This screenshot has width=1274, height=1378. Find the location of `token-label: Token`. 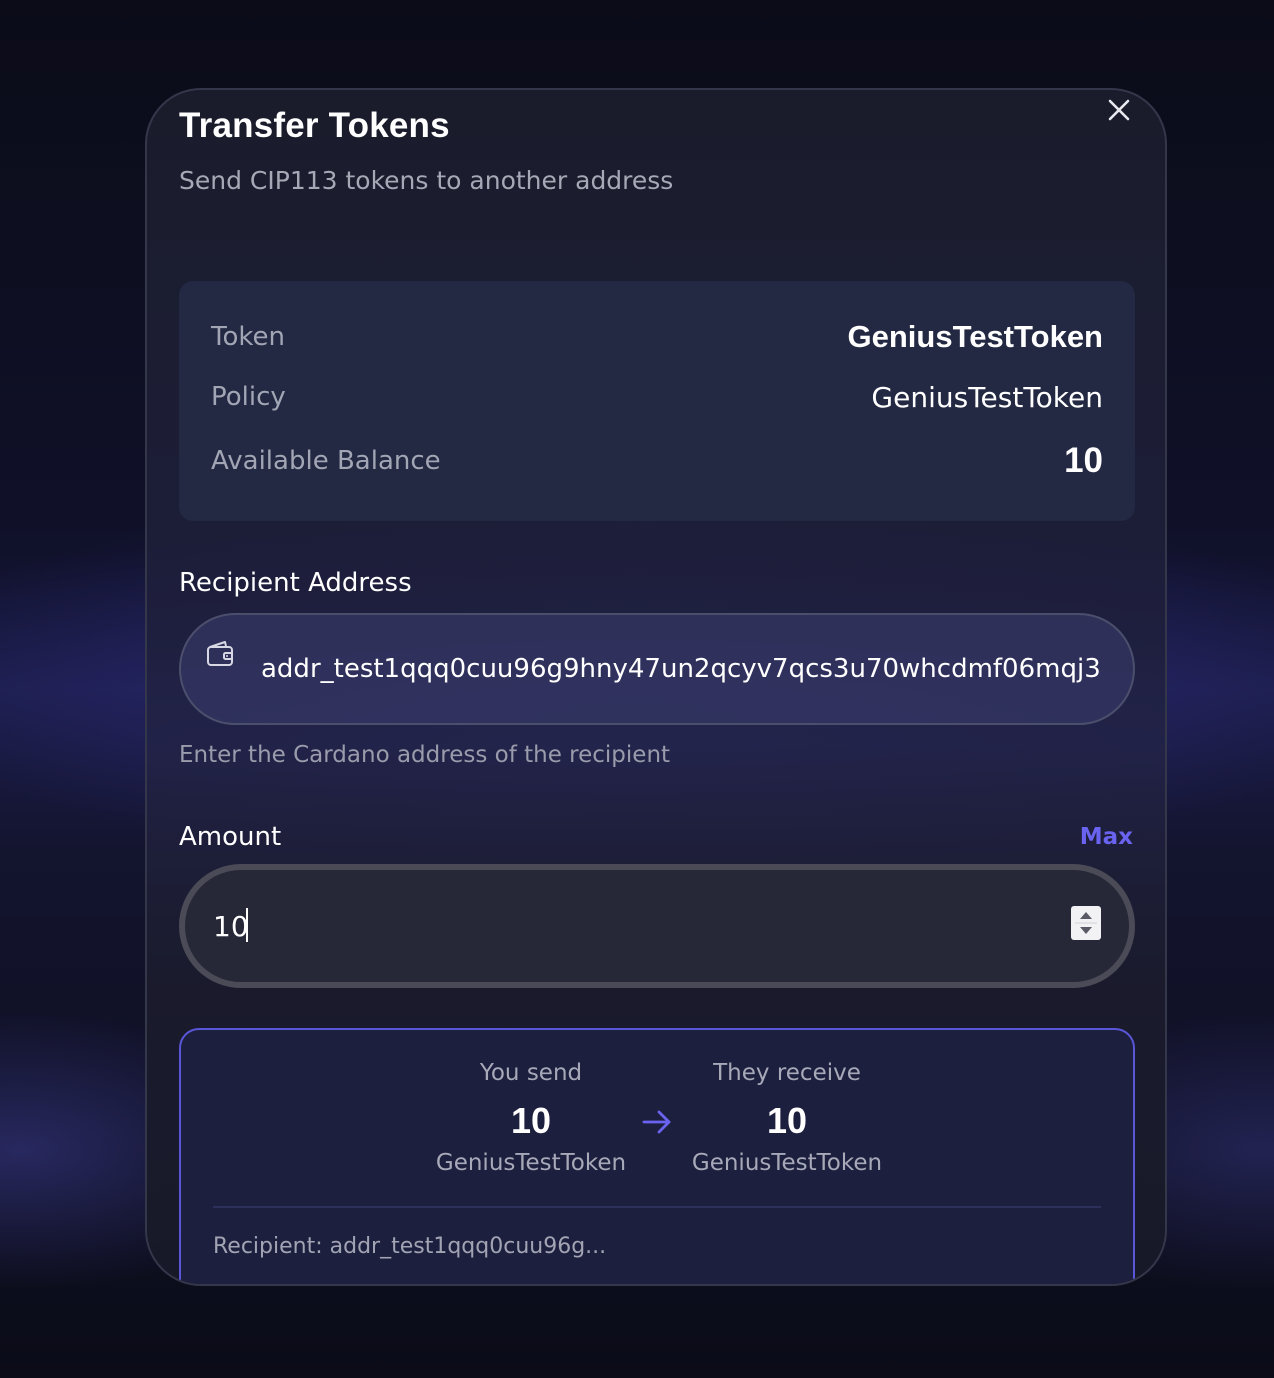

token-label: Token is located at coordinates (248, 337).